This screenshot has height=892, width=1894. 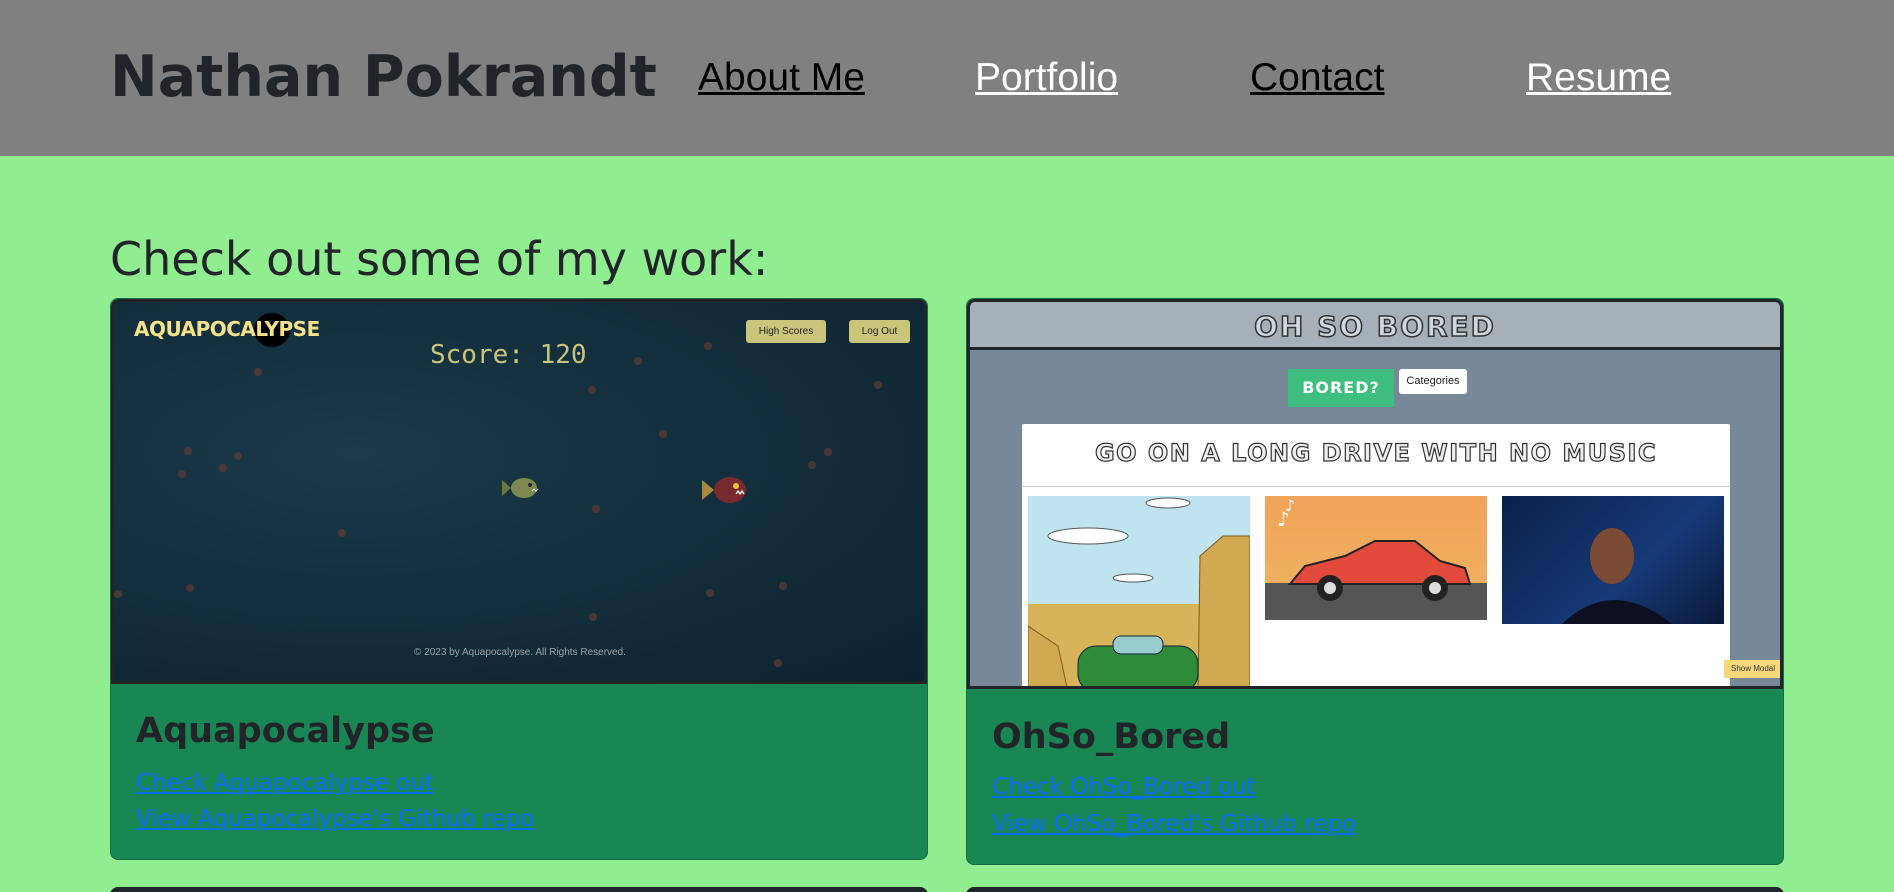 I want to click on canyon-car-gif, so click(x=1139, y=591).